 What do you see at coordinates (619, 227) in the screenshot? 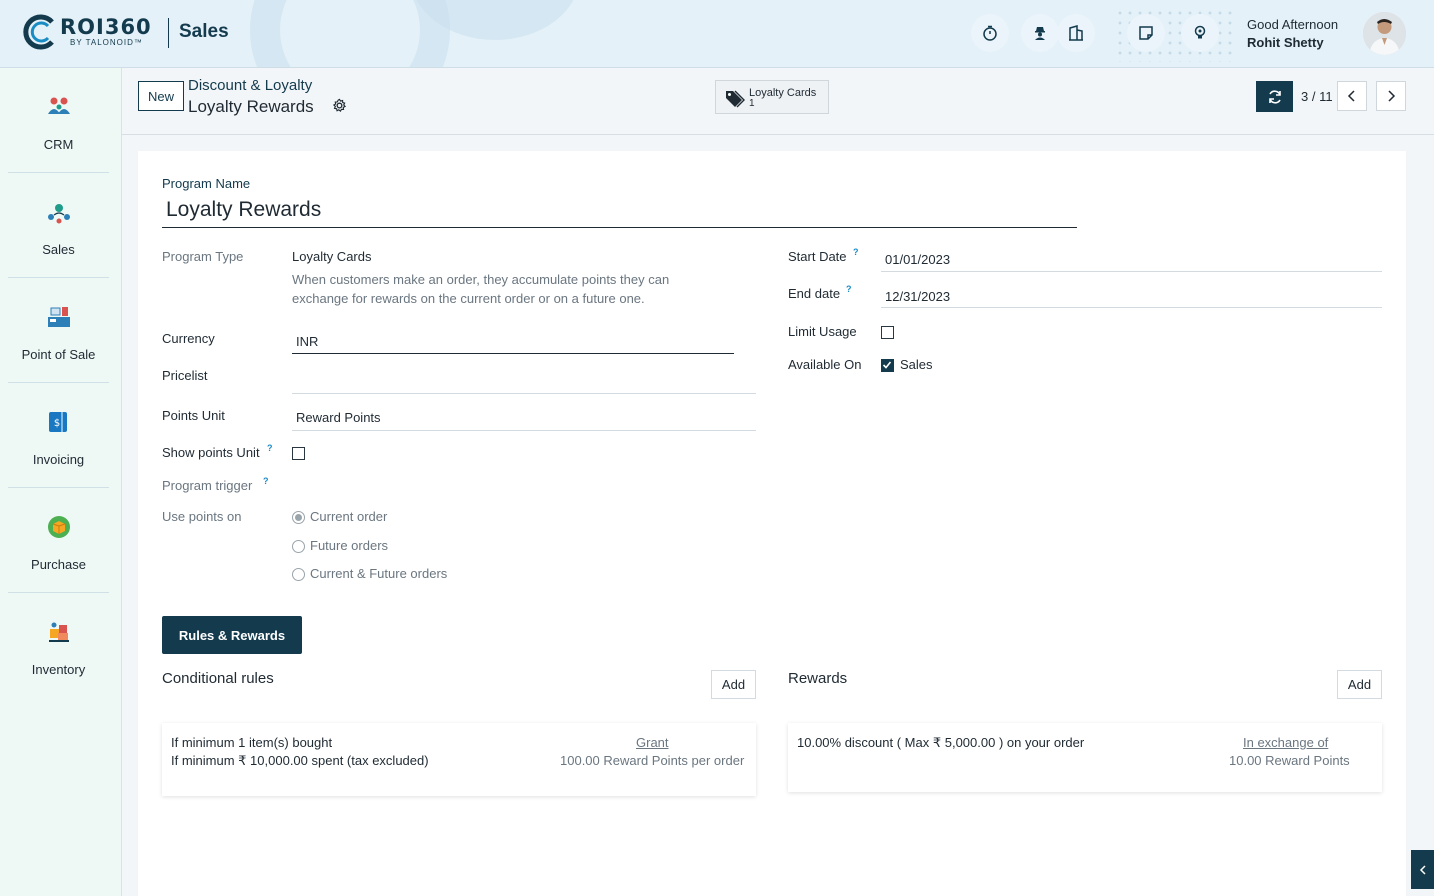
I see `program-name-underline` at bounding box center [619, 227].